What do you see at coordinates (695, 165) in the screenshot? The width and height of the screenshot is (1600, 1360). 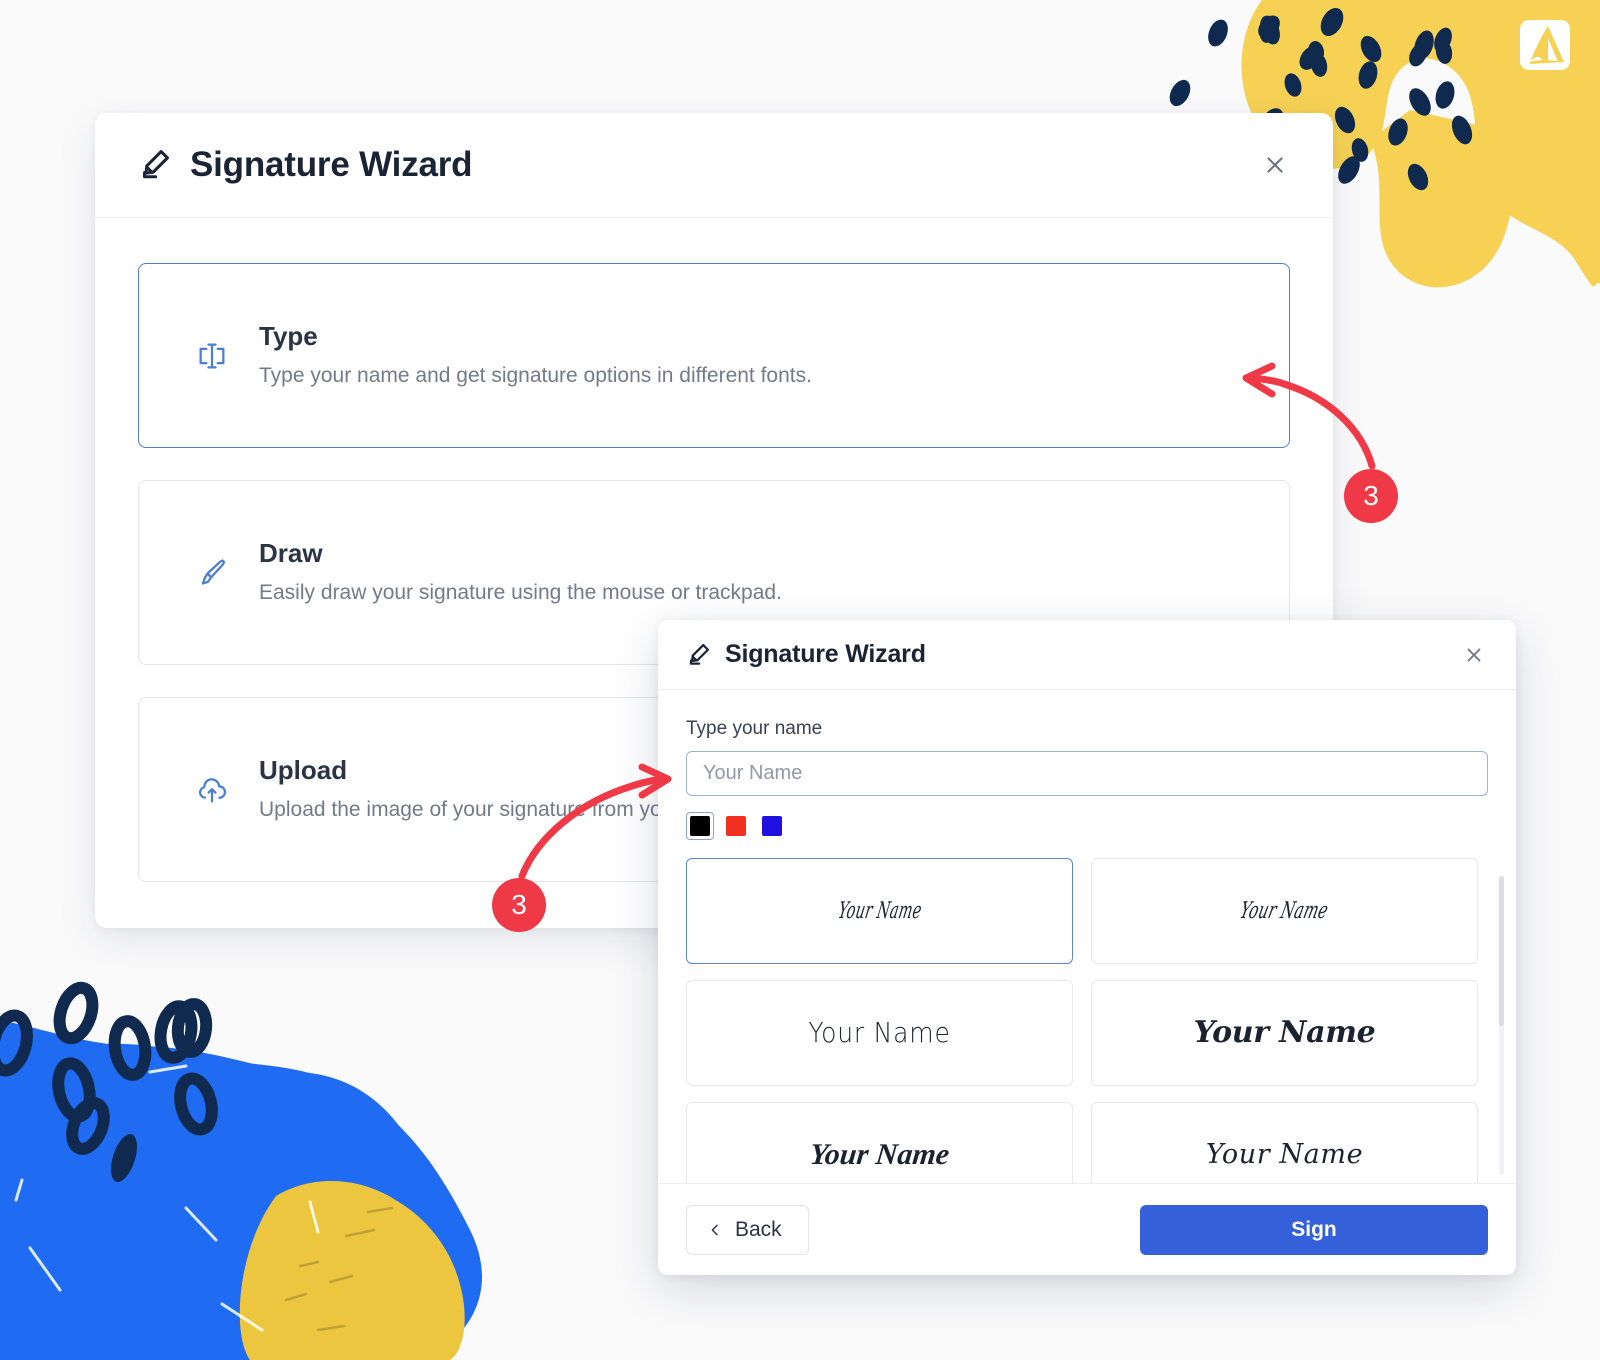 I see `dialog-title-group: Signature Wizard` at bounding box center [695, 165].